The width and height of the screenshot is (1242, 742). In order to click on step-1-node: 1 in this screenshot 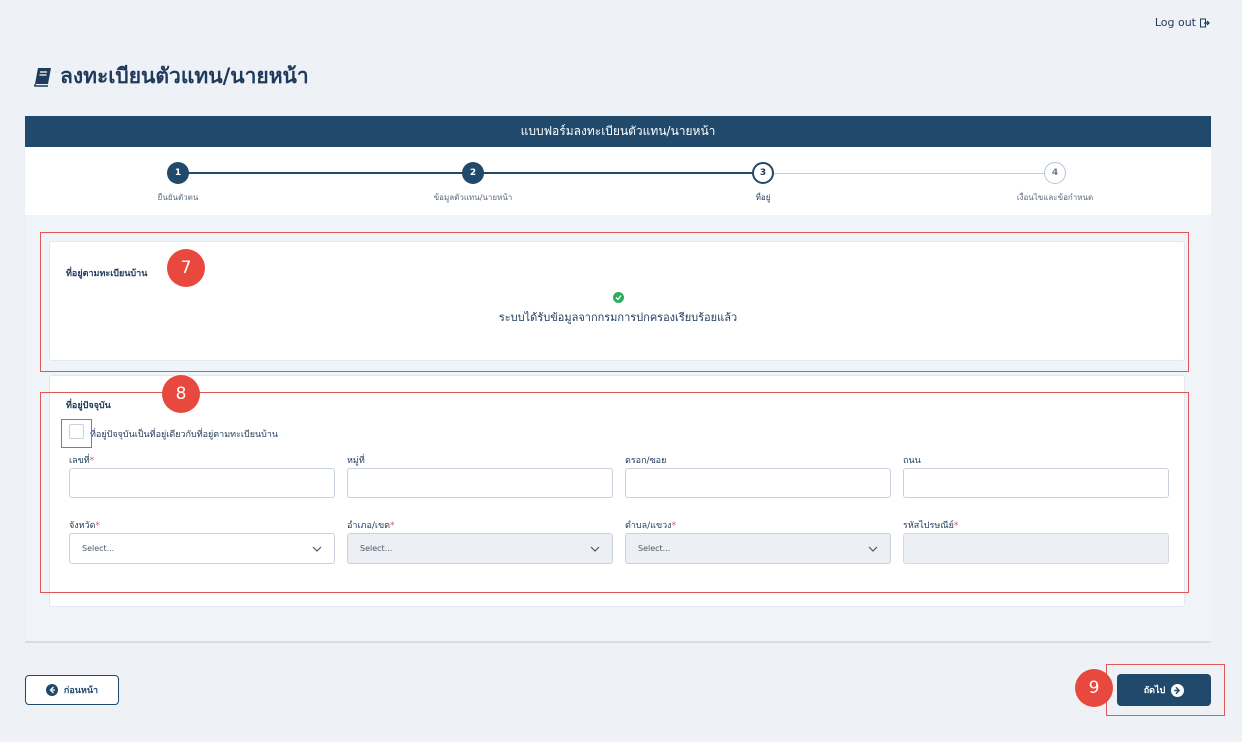, I will do `click(178, 173)`.